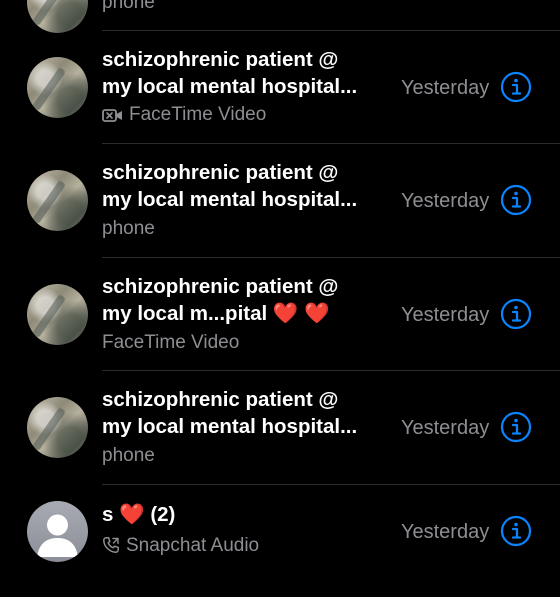  Describe the element at coordinates (57, 535) in the screenshot. I see `person-silhouette-icon` at that location.